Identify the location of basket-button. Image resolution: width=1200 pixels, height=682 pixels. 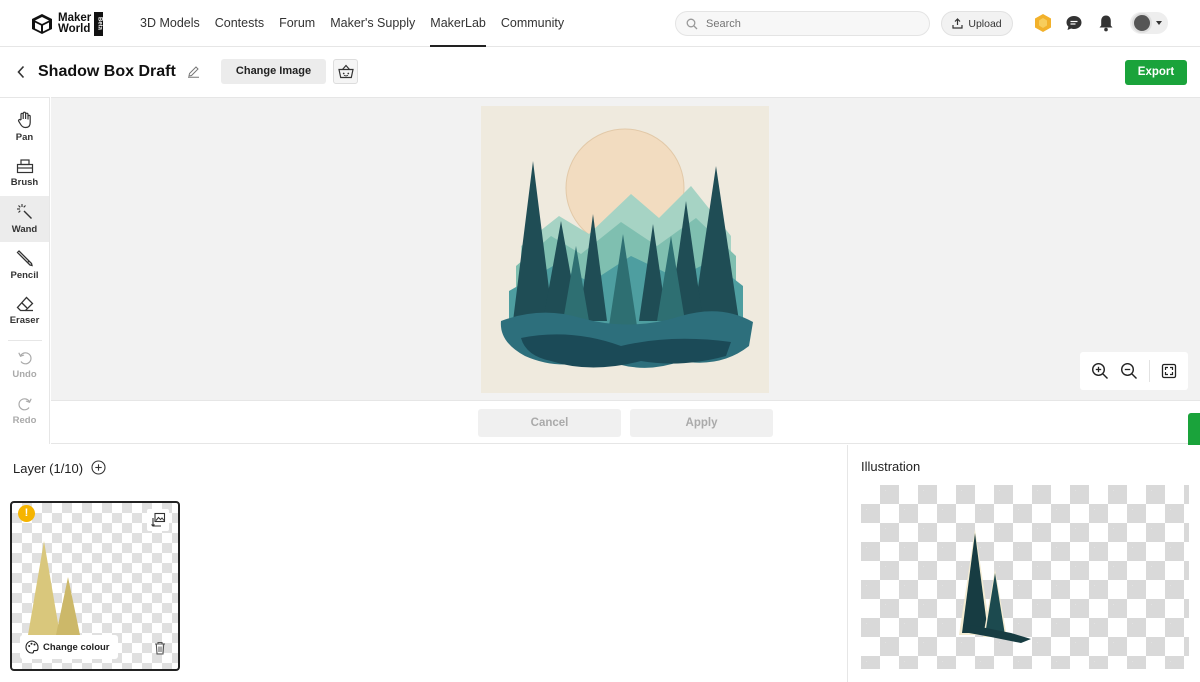
(345, 71).